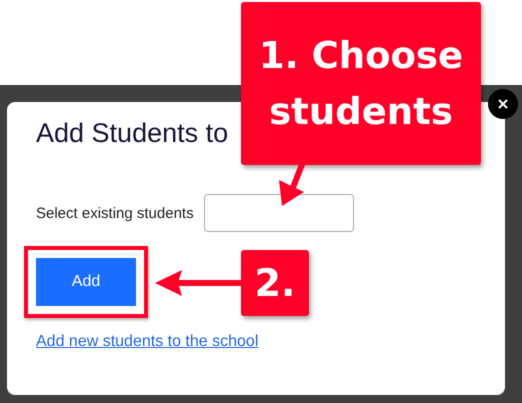  I want to click on add-new-students-link: Add new students to the school, so click(147, 342).